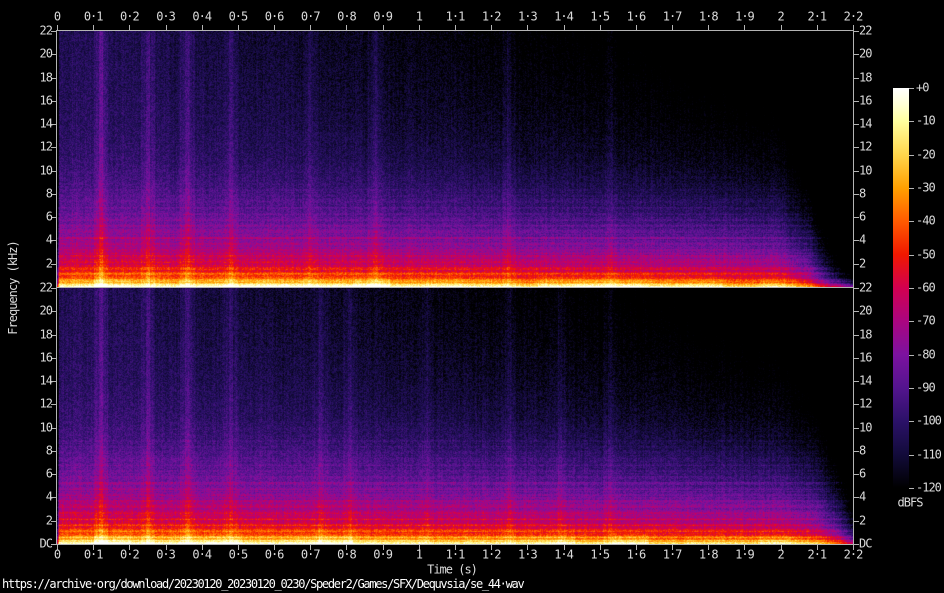 The image size is (944, 593). What do you see at coordinates (926, 220) in the screenshot?
I see `colorbar-tick-label: -40` at bounding box center [926, 220].